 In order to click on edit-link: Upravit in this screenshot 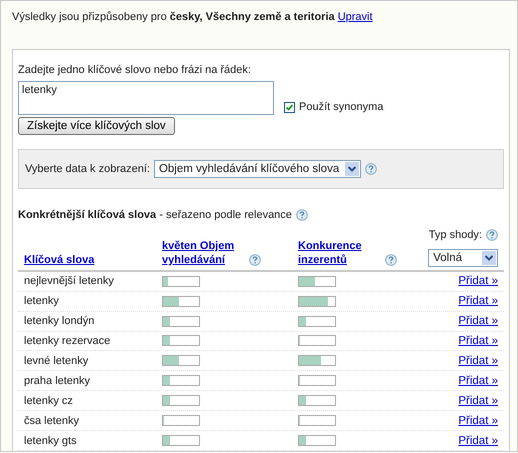, I will do `click(355, 17)`.